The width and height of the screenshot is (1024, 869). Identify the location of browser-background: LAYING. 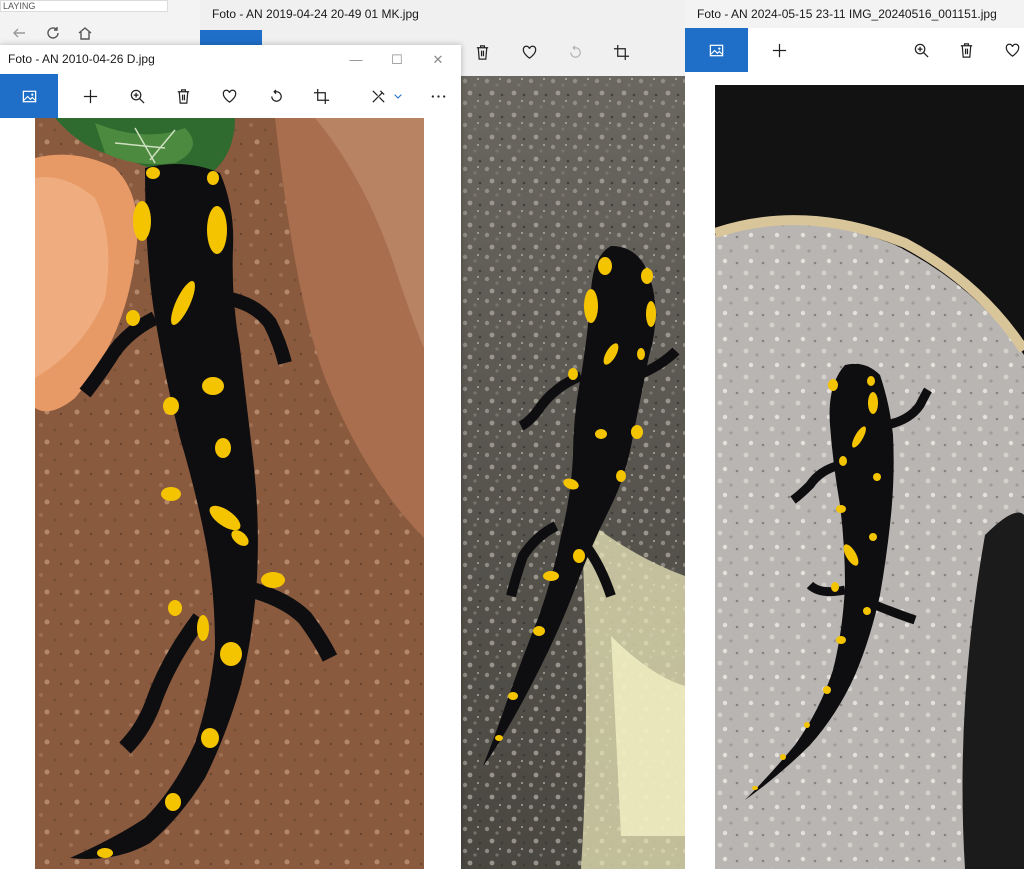
(100, 22).